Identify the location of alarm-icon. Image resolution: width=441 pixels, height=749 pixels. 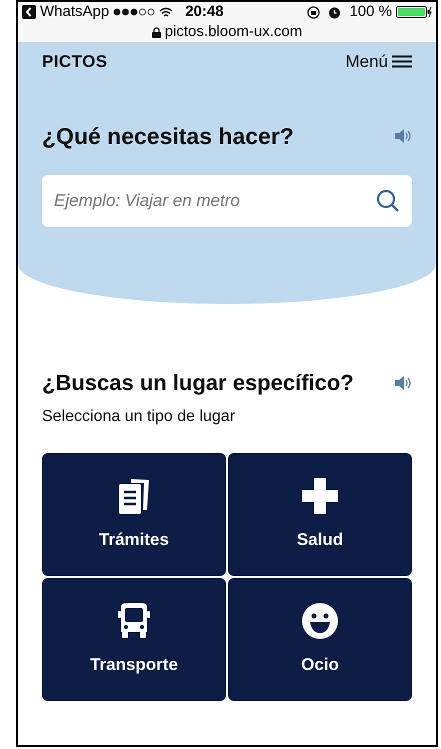
(335, 12).